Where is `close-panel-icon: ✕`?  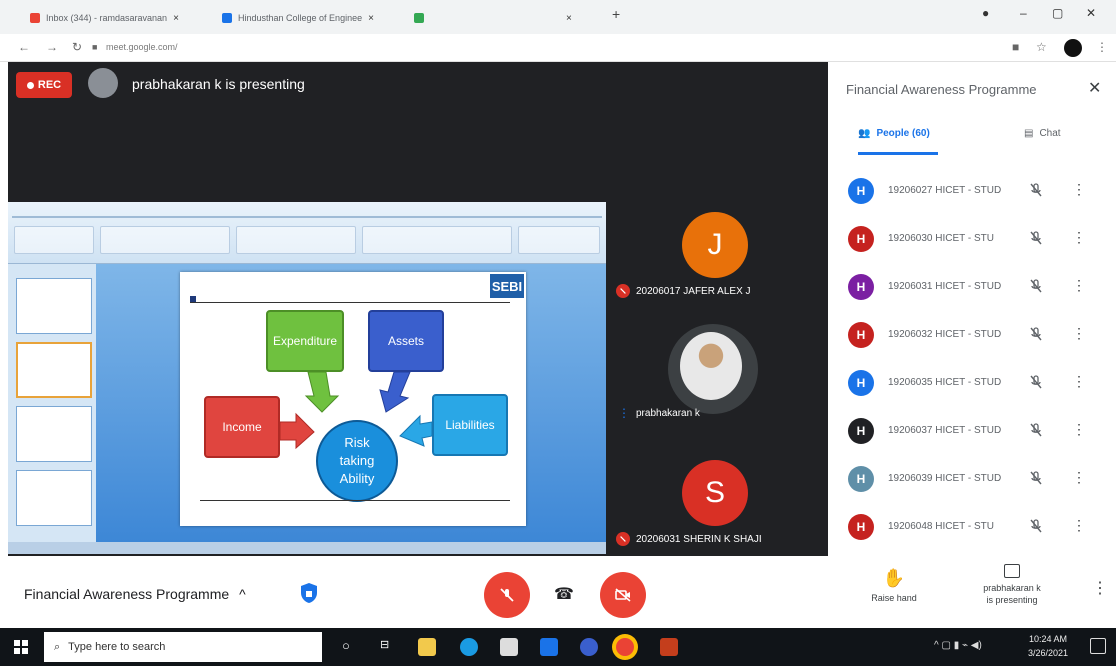
close-panel-icon: ✕ is located at coordinates (1094, 88).